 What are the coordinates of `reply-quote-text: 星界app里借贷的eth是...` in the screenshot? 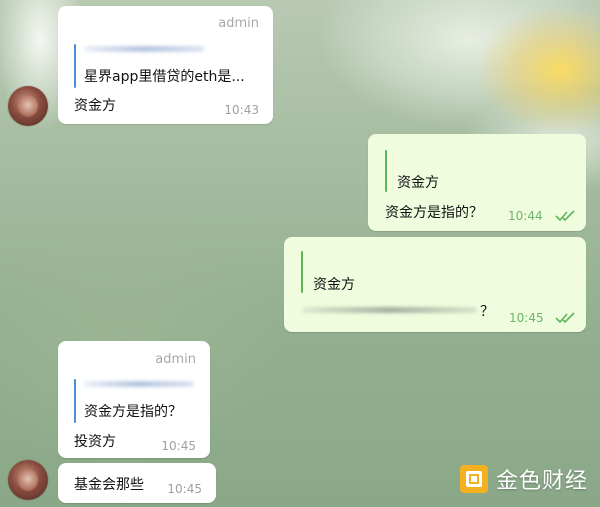 It's located at (164, 76).